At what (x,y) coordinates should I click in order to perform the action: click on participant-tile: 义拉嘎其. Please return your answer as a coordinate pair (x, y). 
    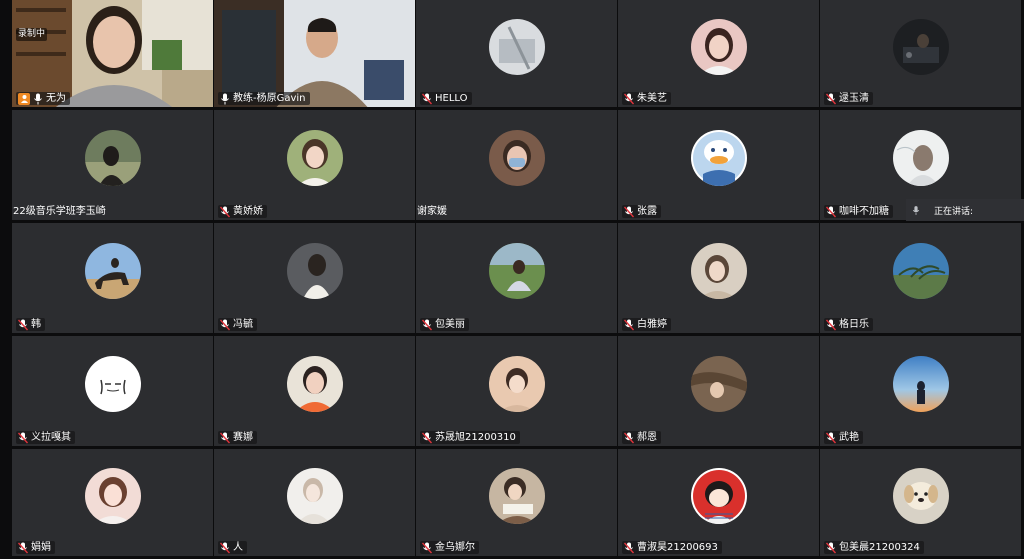
    Looking at the image, I should click on (112, 391).